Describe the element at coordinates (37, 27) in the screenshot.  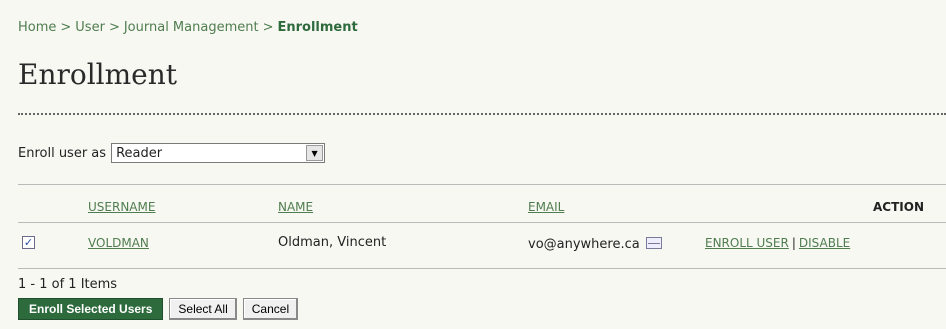
I see `breadcrumb-home-link: Home` at that location.